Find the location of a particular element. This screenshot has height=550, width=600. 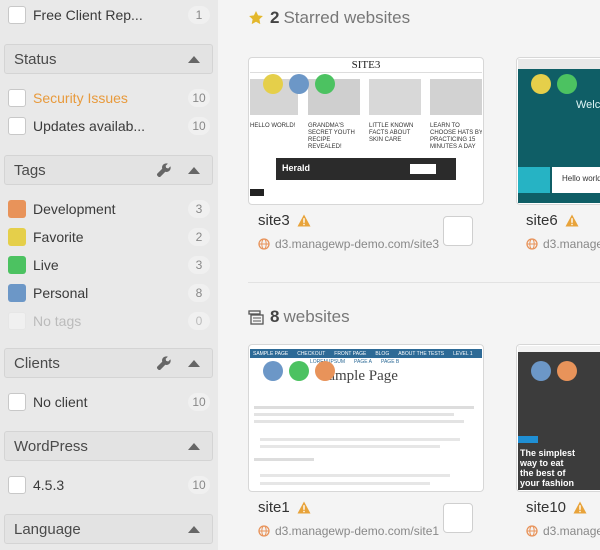

thumb-banner: Herald is located at coordinates (366, 169).